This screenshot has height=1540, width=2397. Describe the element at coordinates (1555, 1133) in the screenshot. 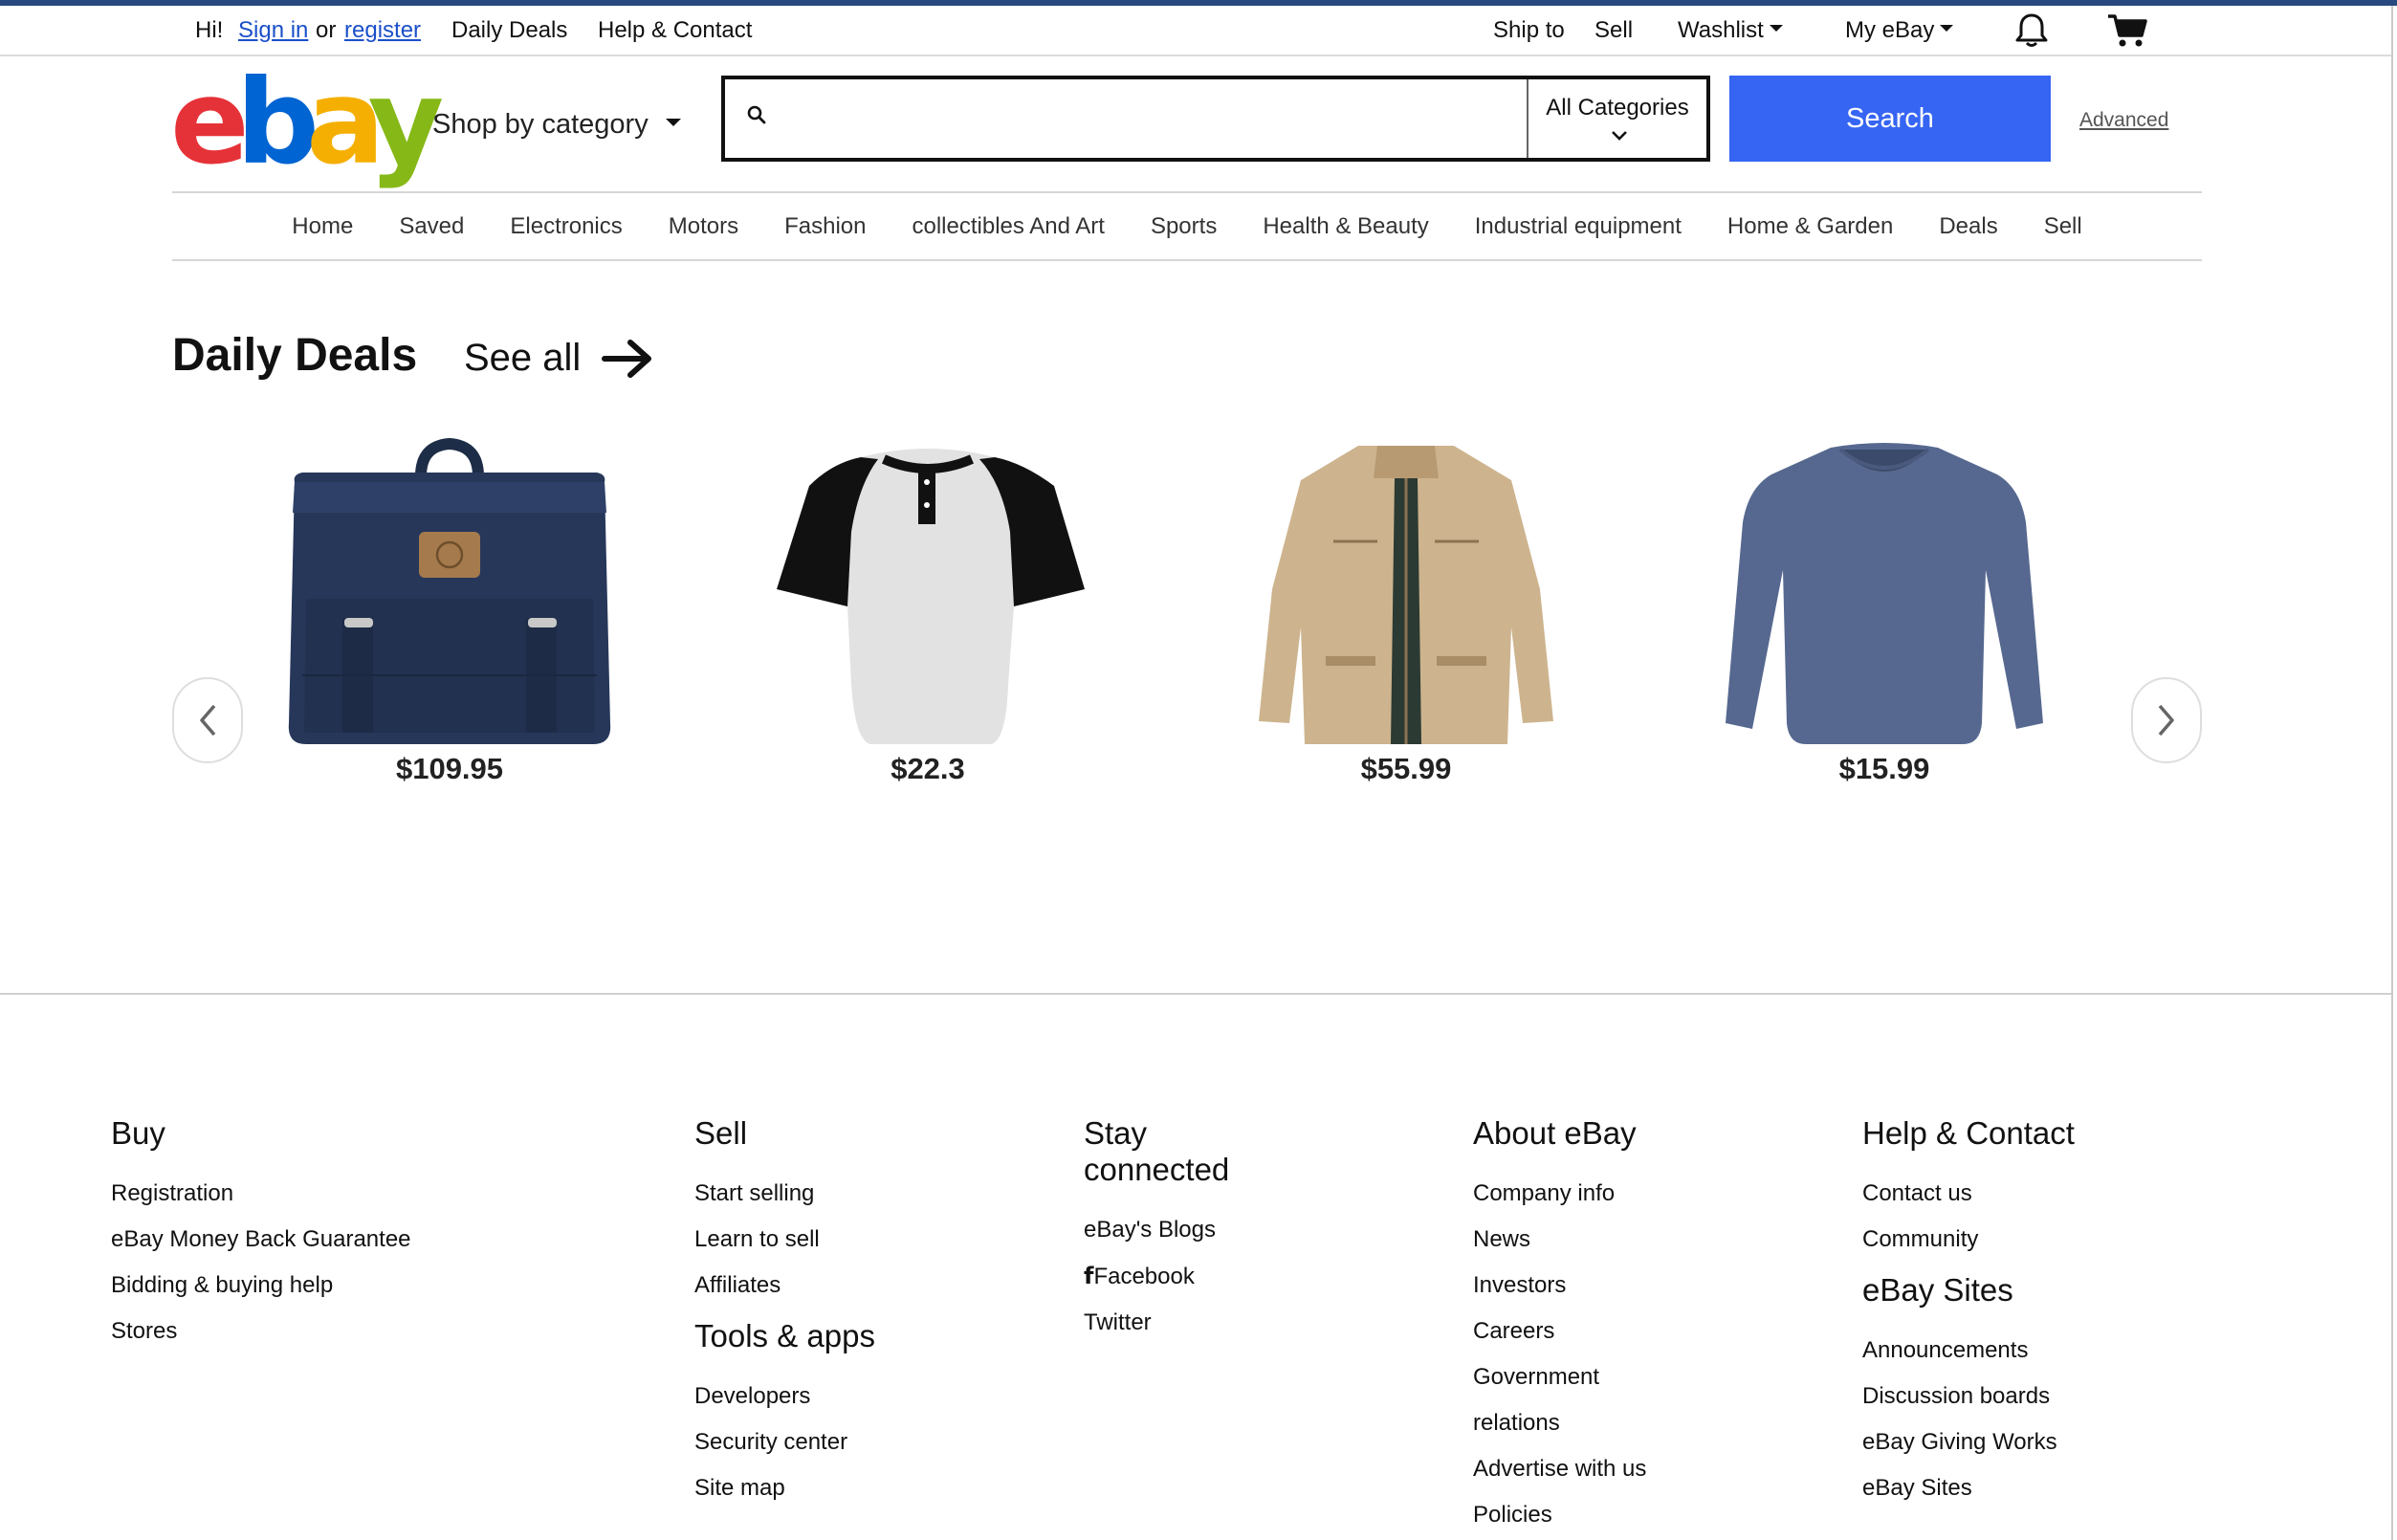

I see `footer-heading: About eBay` at that location.